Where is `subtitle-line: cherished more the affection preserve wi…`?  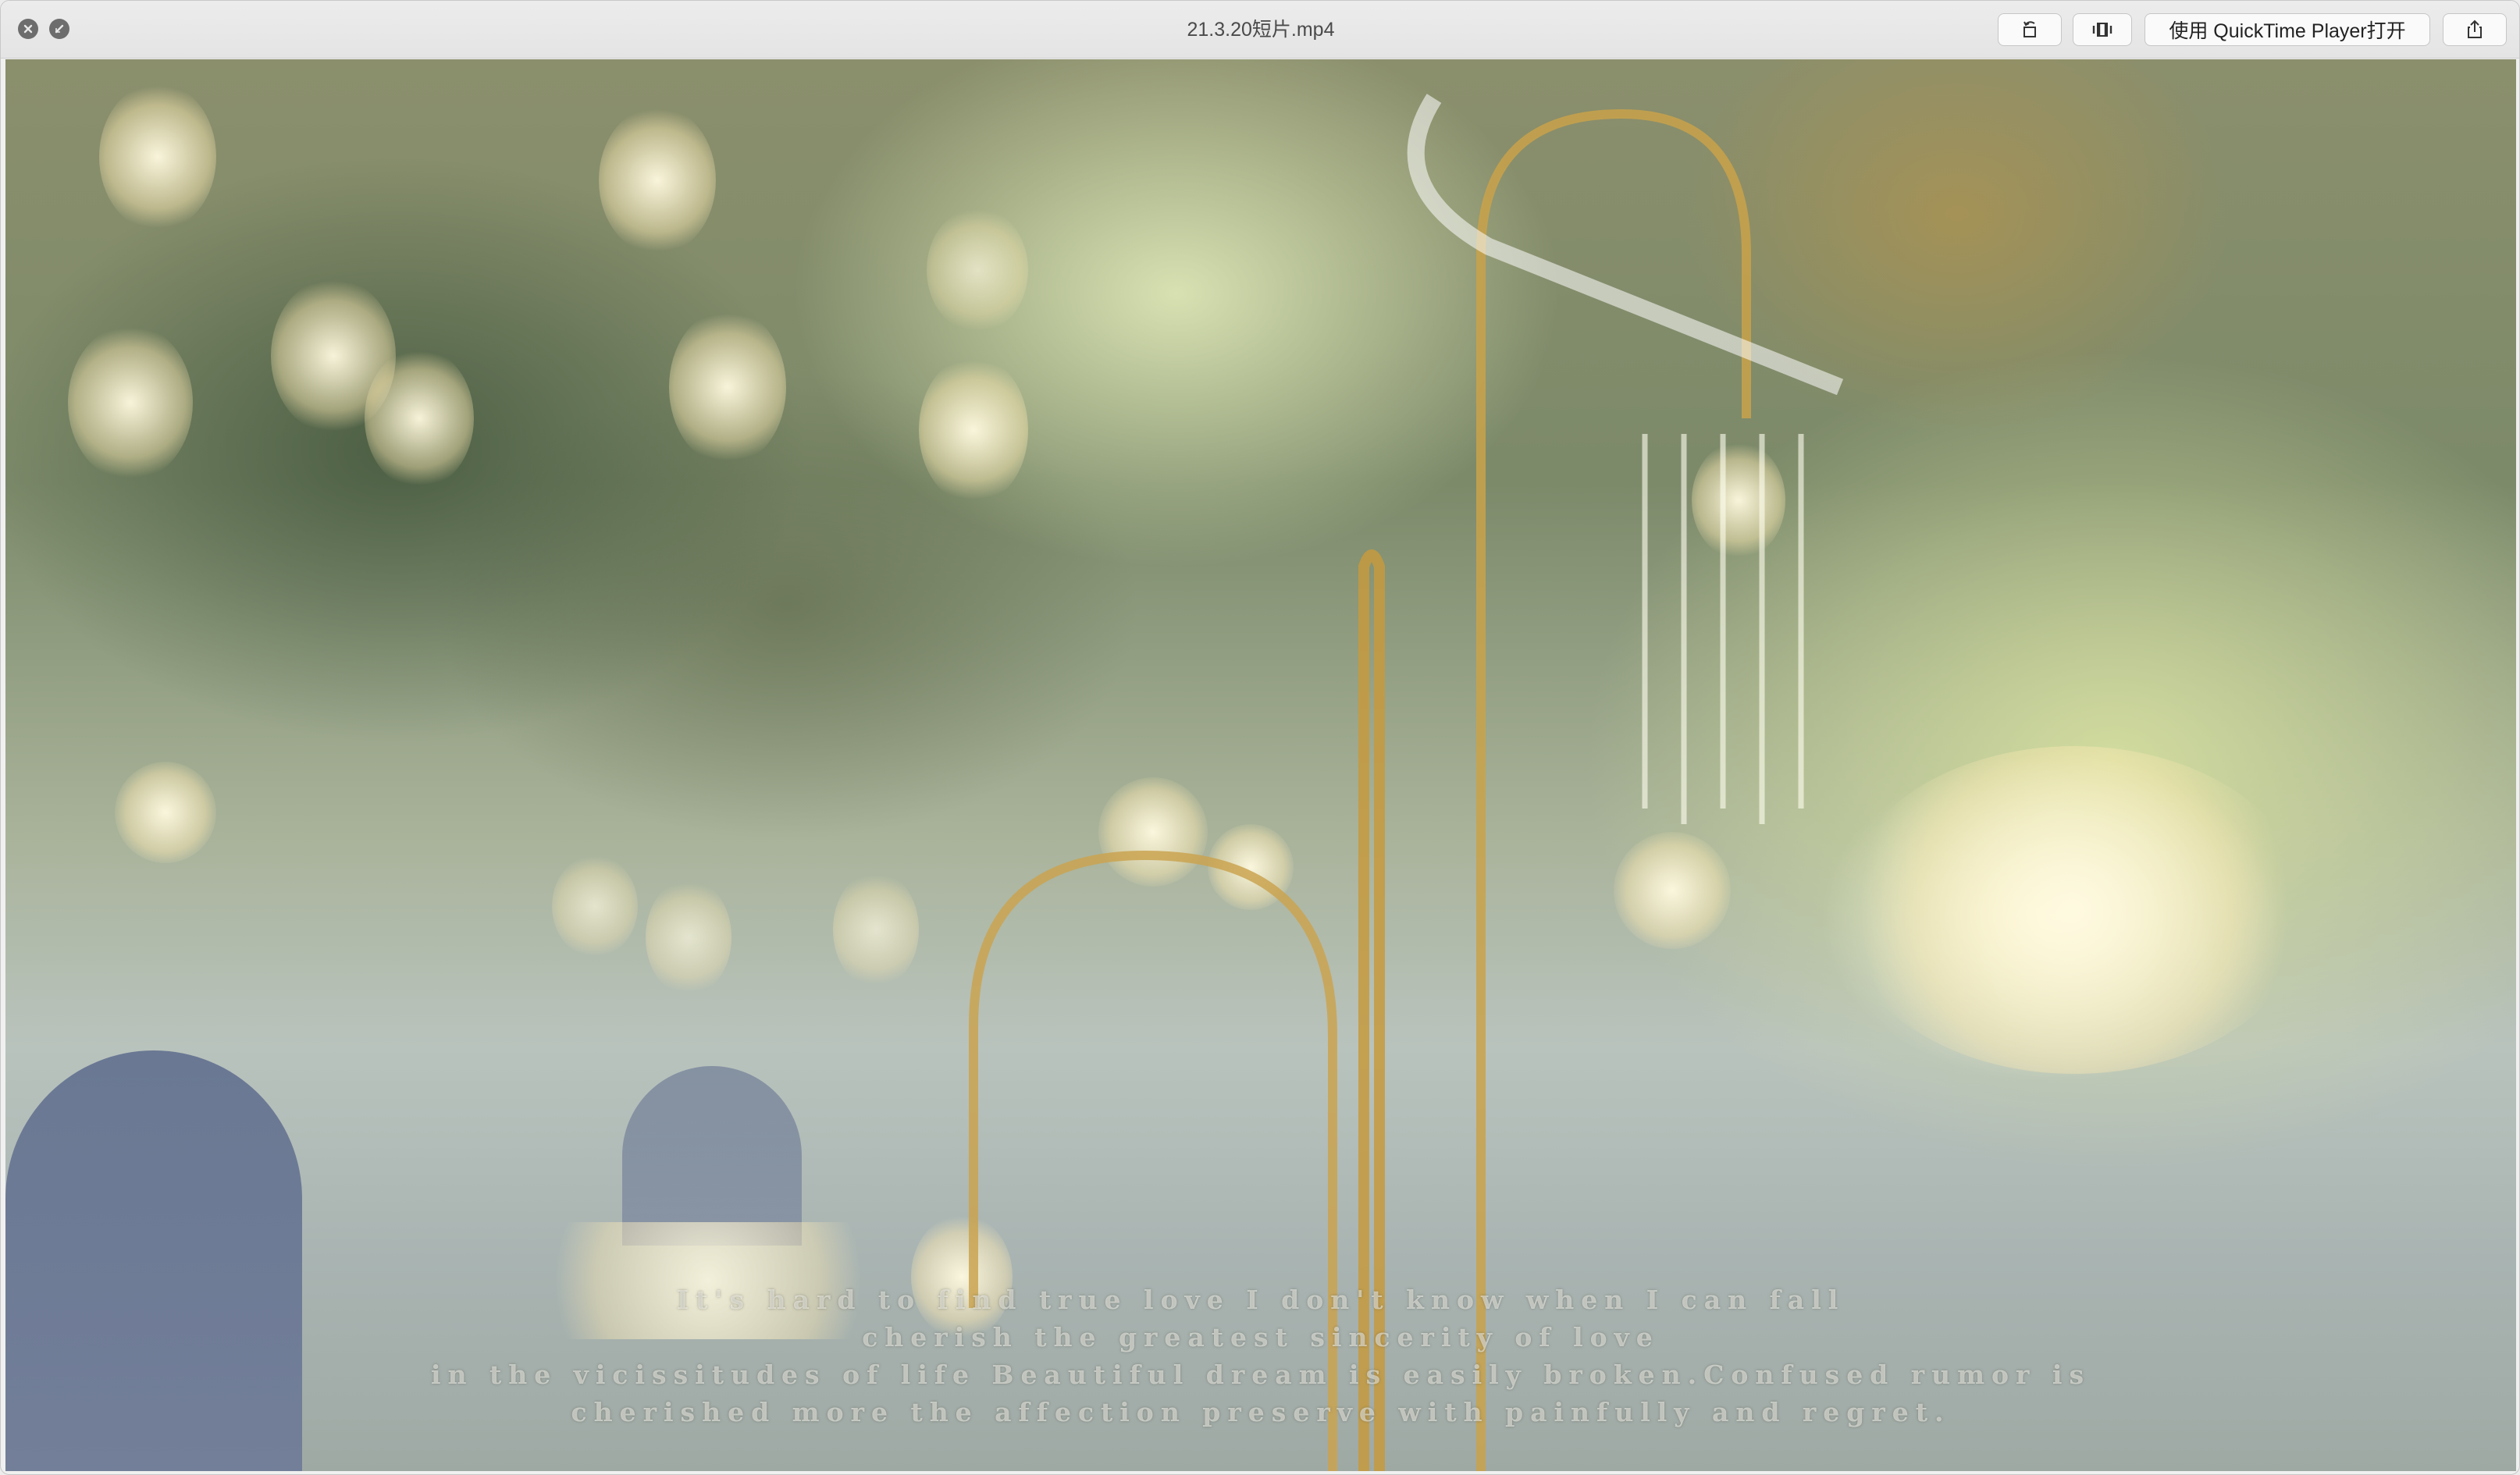
subtitle-line: cherished more the affection preserve wi… is located at coordinates (1261, 1412).